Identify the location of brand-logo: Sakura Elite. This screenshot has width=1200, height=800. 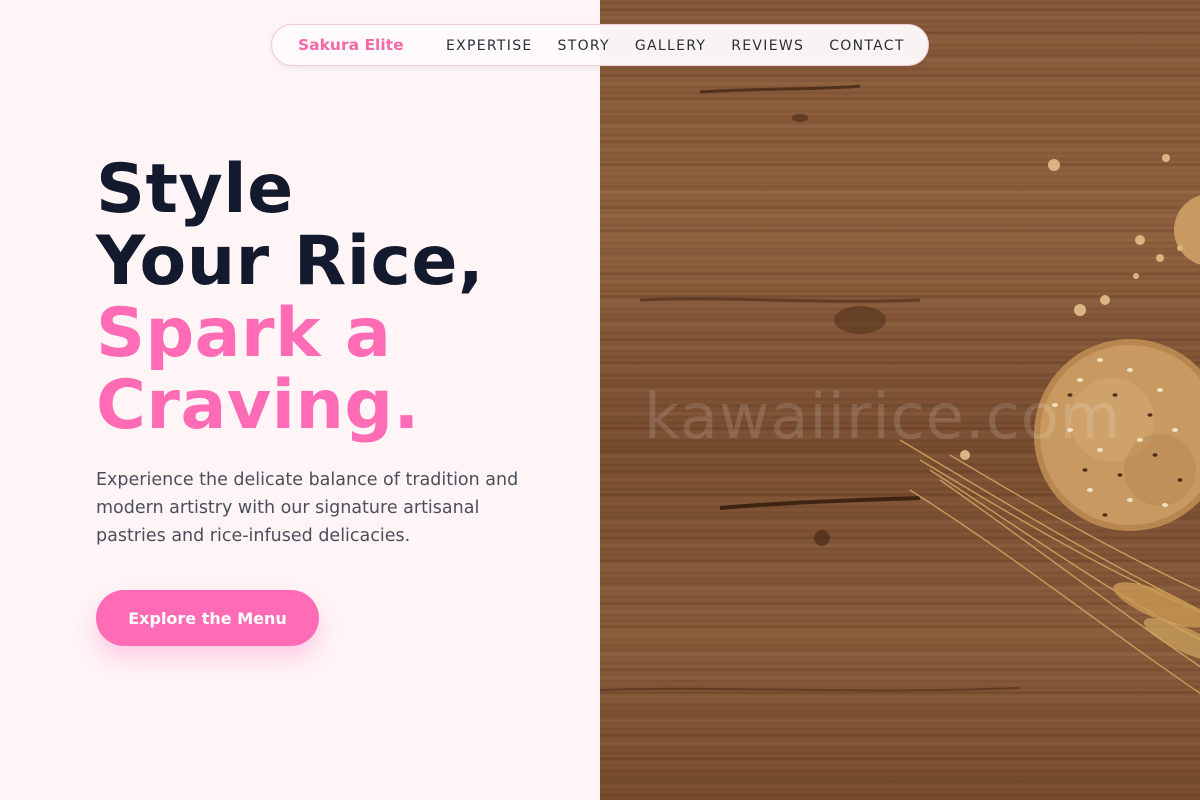
(351, 45).